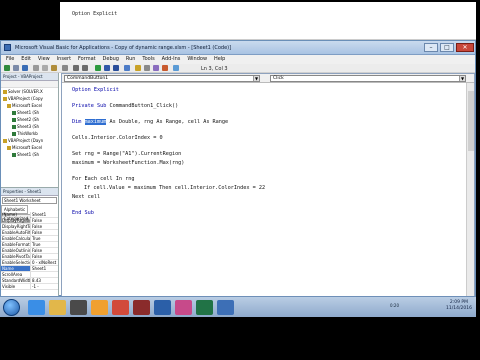  What do you see at coordinates (44, 59) in the screenshot?
I see `menu-view: View` at bounding box center [44, 59].